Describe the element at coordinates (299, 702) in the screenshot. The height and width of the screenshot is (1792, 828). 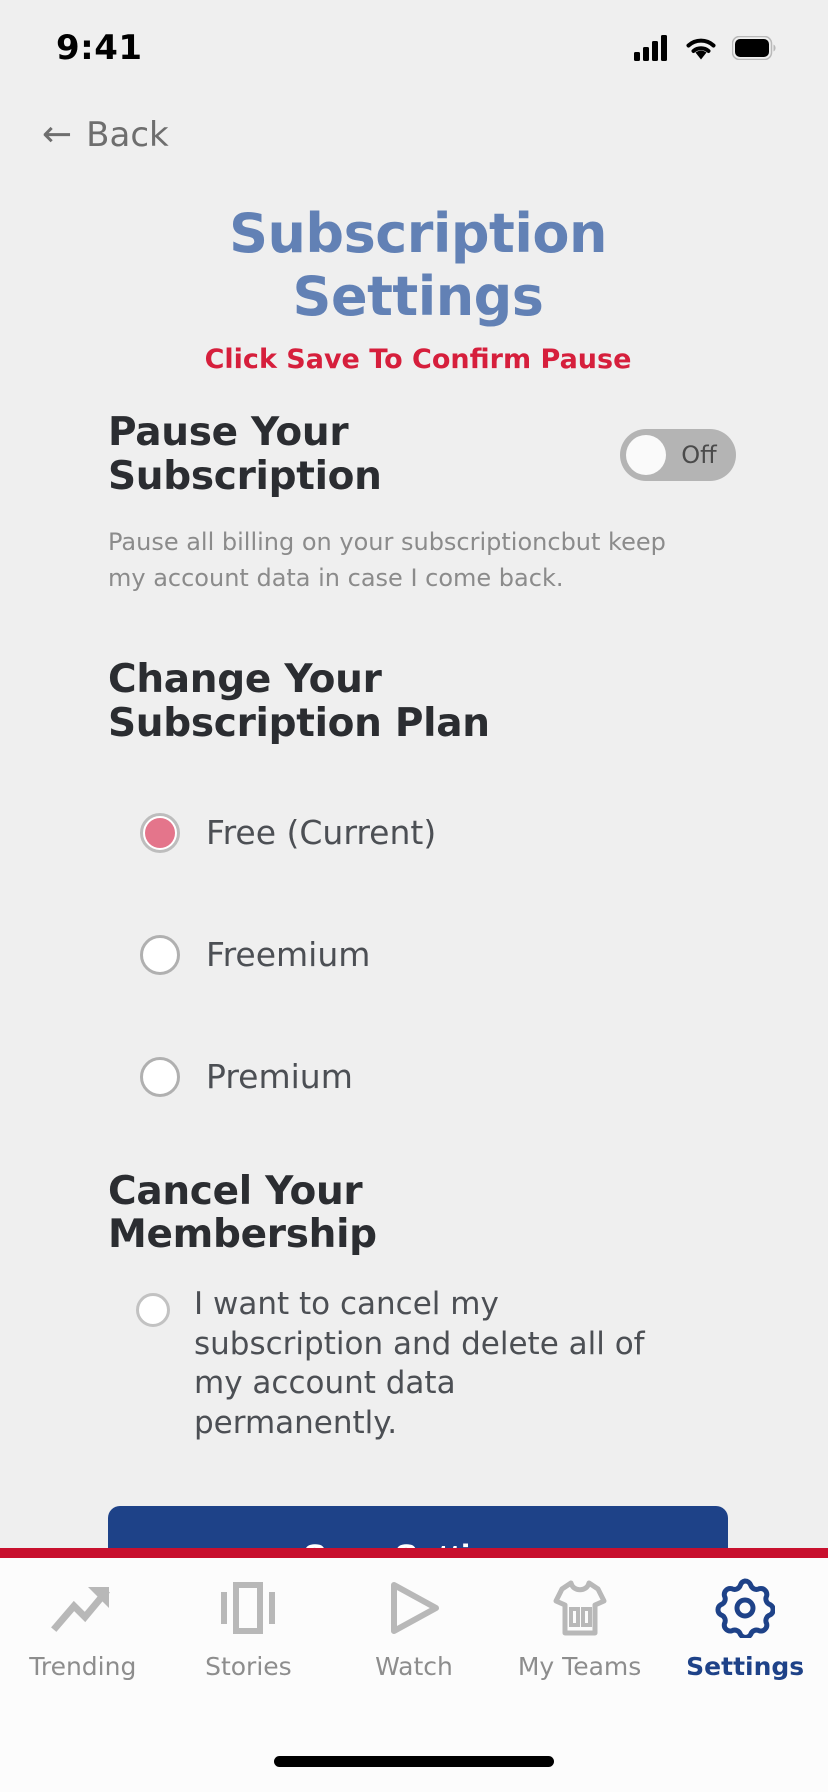
I see `plan-section-heading: Change Your Subscription Plan` at that location.